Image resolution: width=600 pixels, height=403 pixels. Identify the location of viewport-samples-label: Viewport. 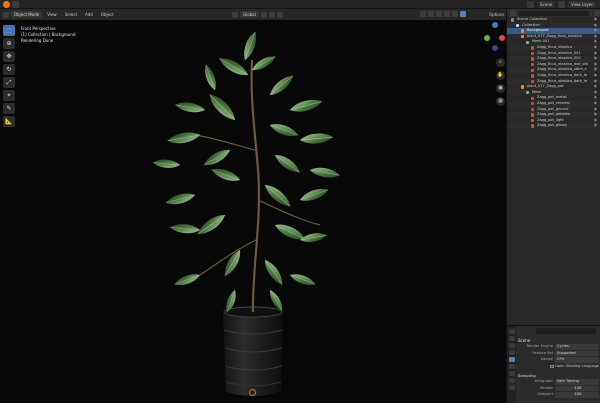
(545, 394).